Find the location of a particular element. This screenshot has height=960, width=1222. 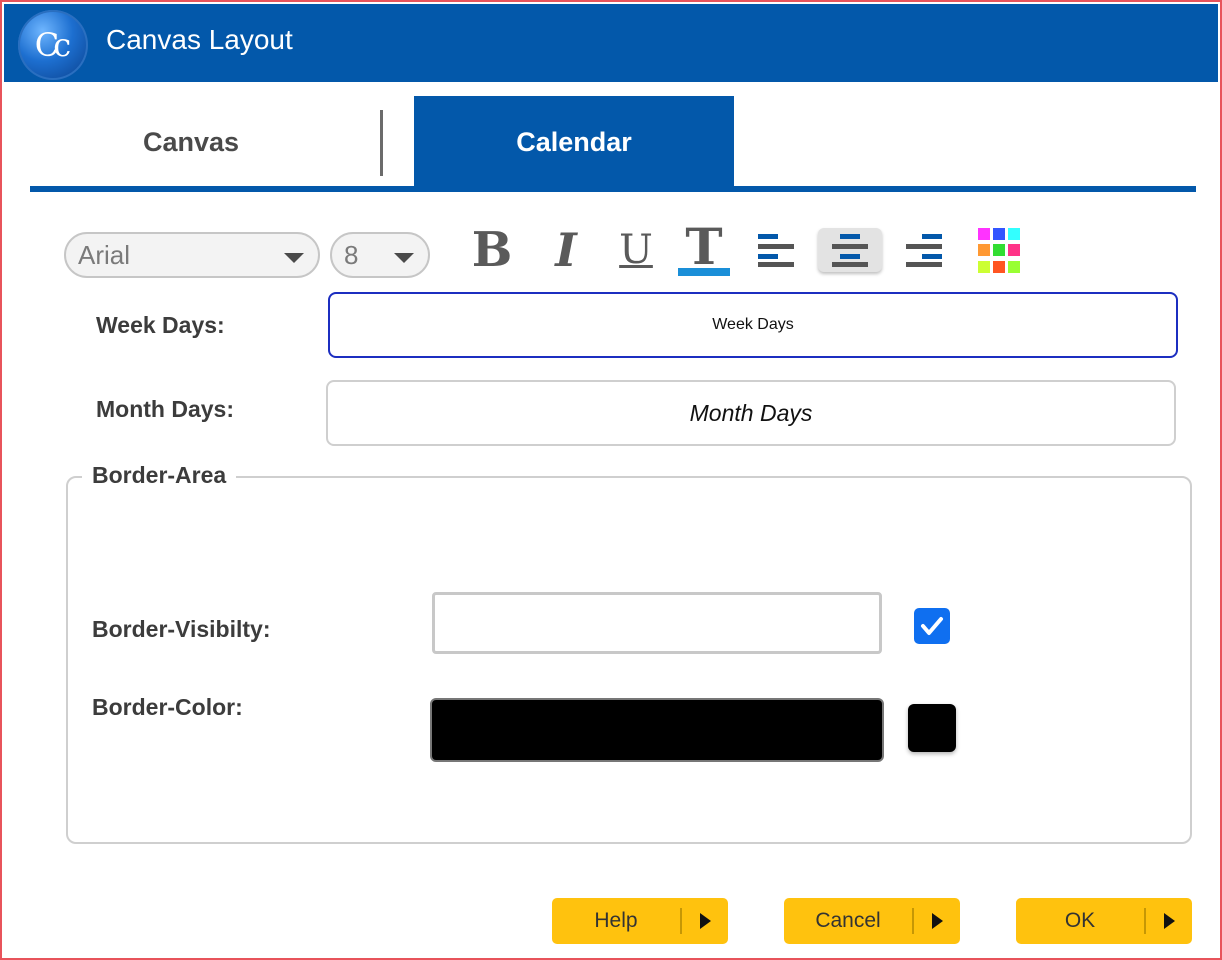

tab-calendar: Calendar is located at coordinates (574, 142).